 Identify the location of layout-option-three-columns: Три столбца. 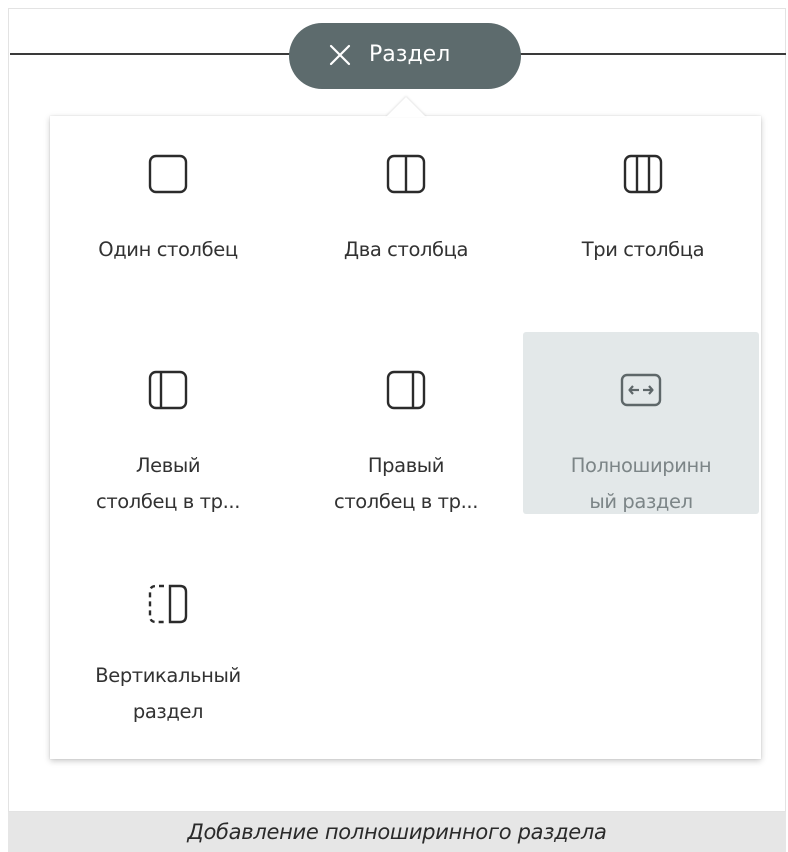
(643, 221).